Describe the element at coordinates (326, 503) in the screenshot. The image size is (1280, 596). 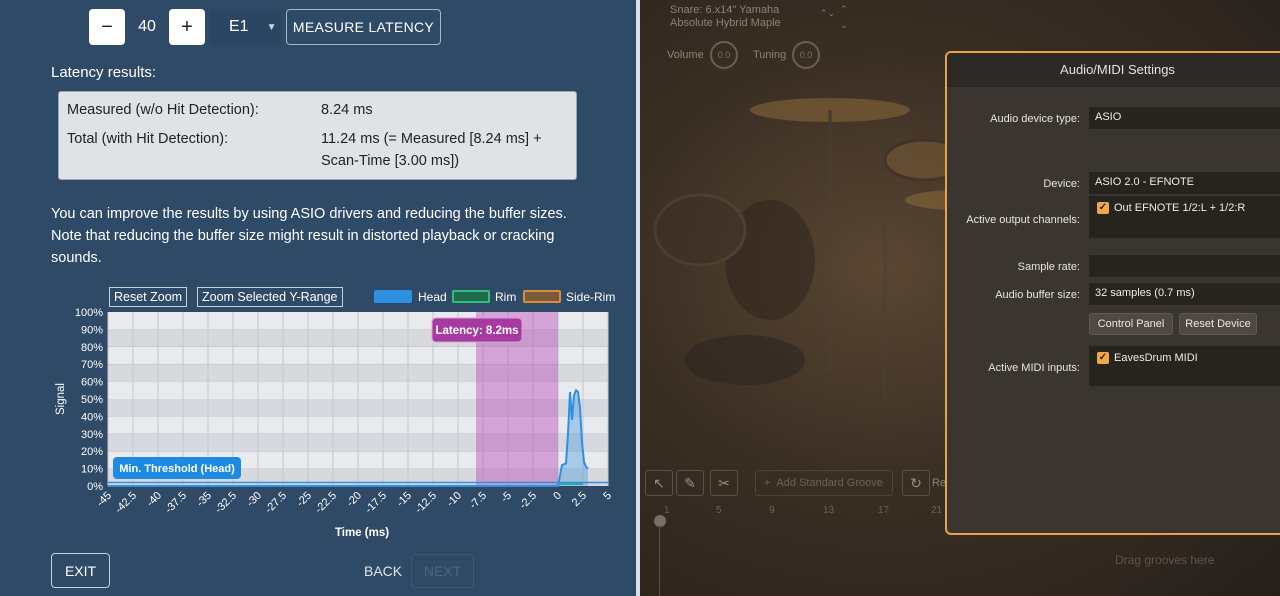
I see `x-tick-label: -22.5` at that location.